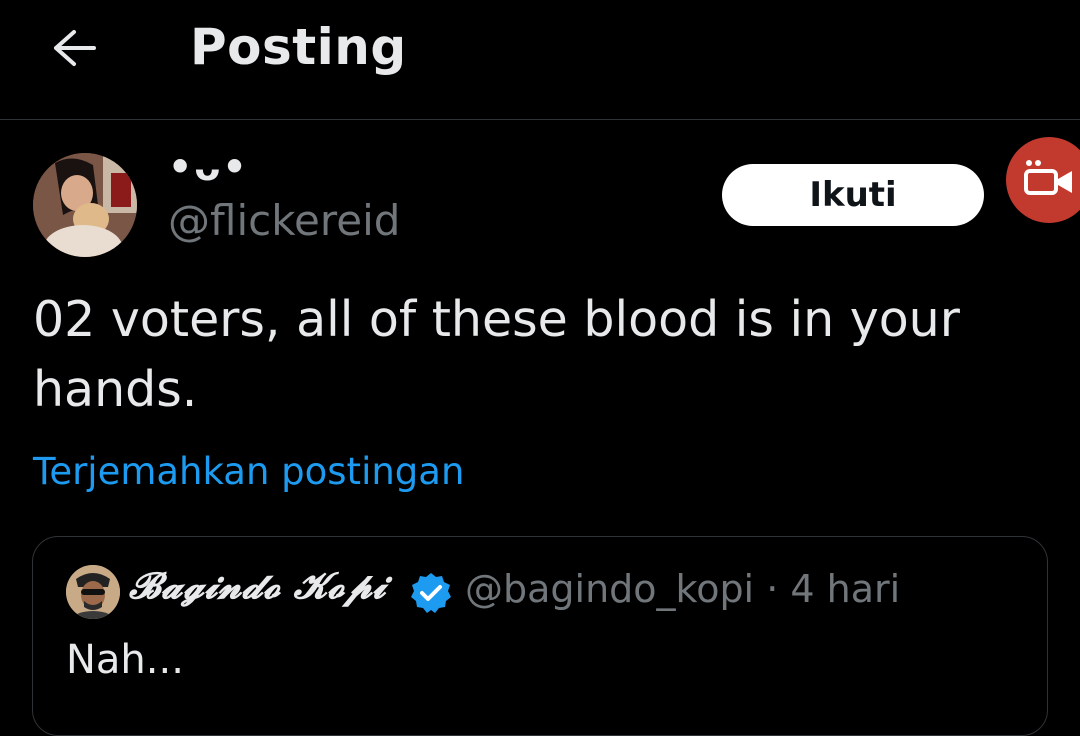 The height and width of the screenshot is (736, 1080). I want to click on author-handle: @flickereid, so click(284, 220).